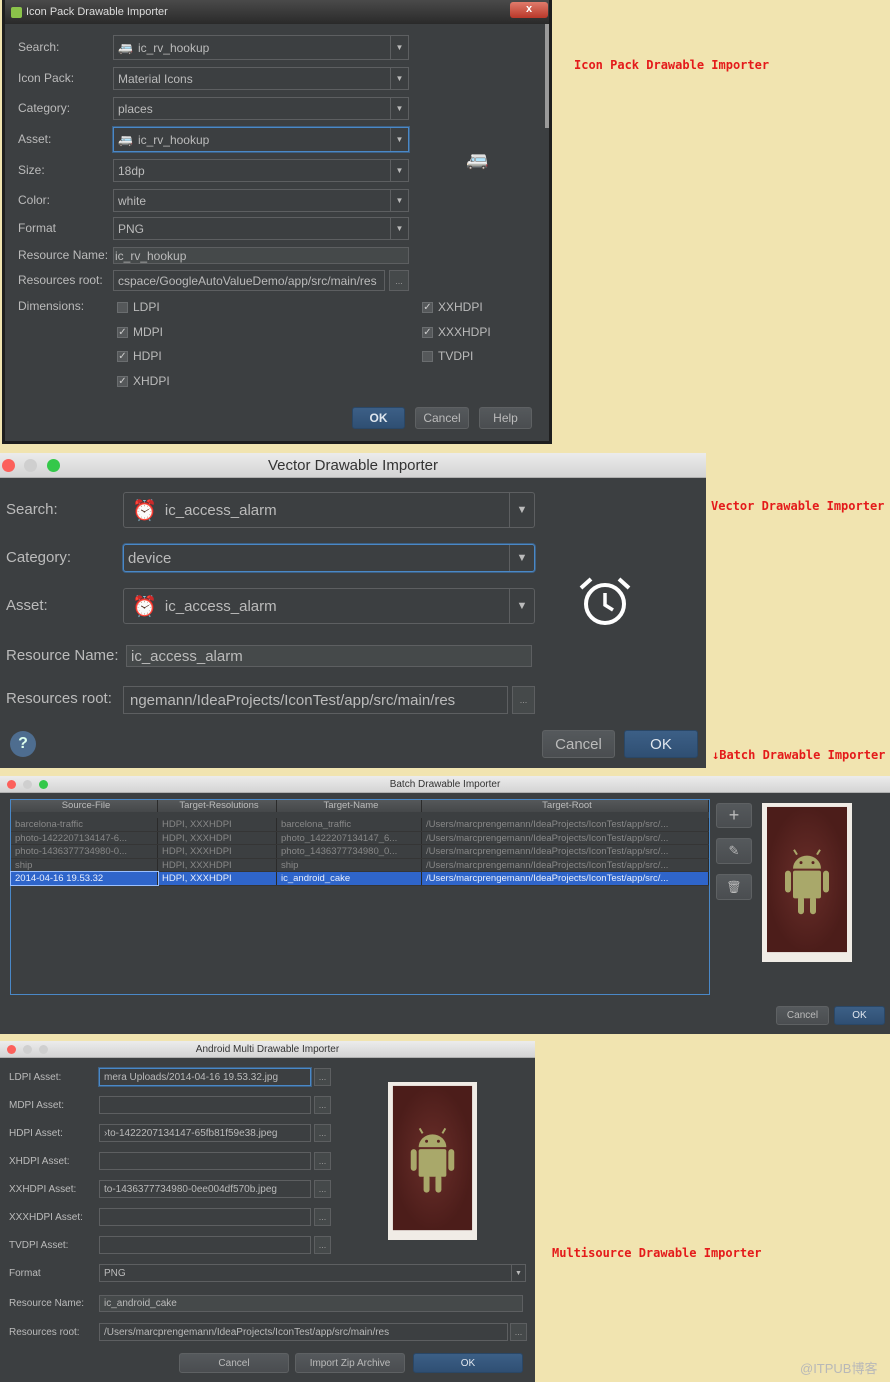 This screenshot has height=1382, width=890. Describe the element at coordinates (734, 887) in the screenshot. I see `delete-button: 🗑` at that location.